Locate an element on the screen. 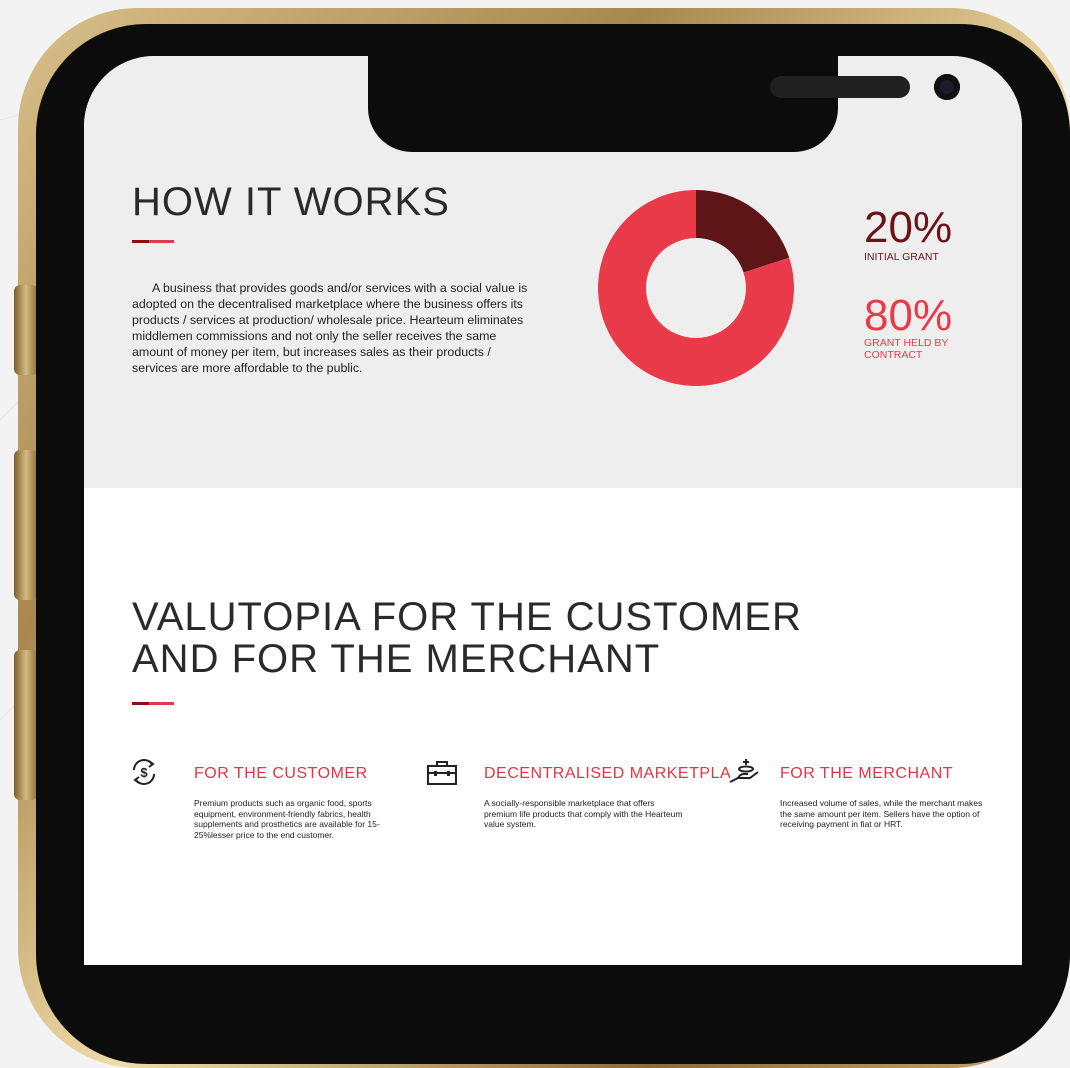  valutopia-title-line1: VALUTOPIA FOR THE CUSTOMER is located at coordinates (467, 617).